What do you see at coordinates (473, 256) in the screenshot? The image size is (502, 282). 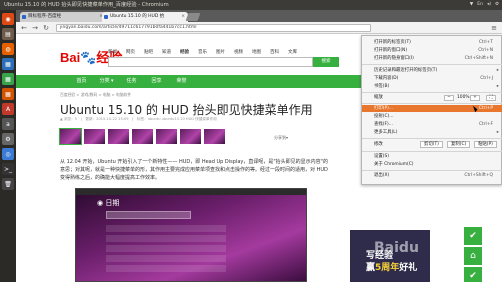 I see `side-action-icon: ⌂` at bounding box center [473, 256].